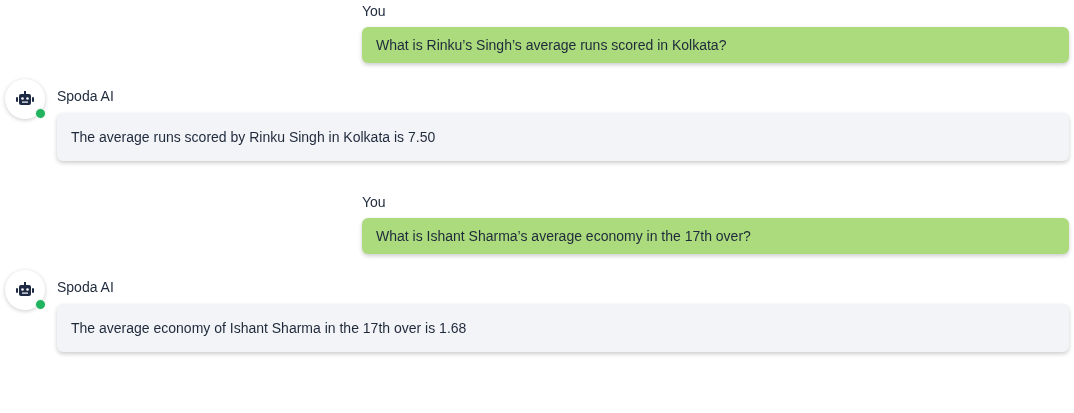  What do you see at coordinates (563, 137) in the screenshot?
I see `bot-message: The average runs scored by Rinku Singh in Kolkata is 7.50` at bounding box center [563, 137].